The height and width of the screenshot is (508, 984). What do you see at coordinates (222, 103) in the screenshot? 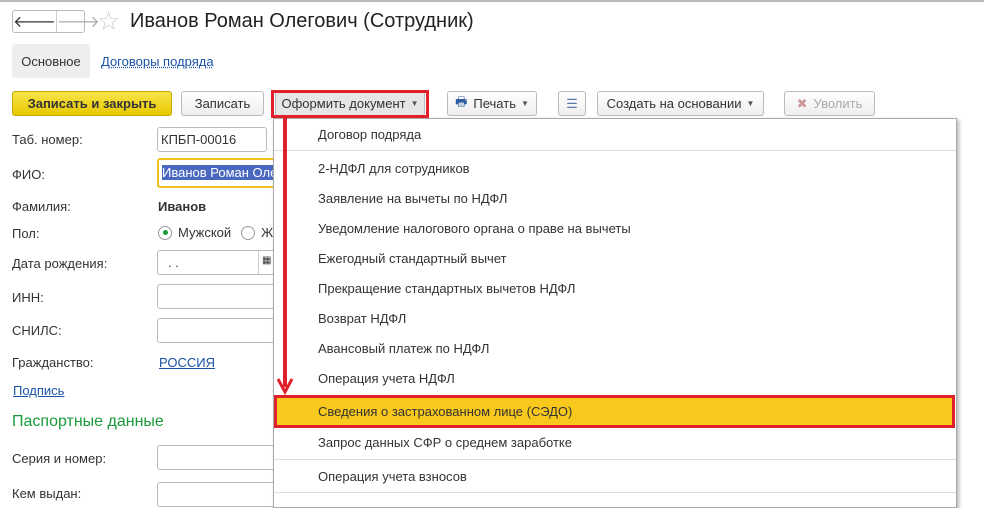
I see `save-button: Записать` at bounding box center [222, 103].